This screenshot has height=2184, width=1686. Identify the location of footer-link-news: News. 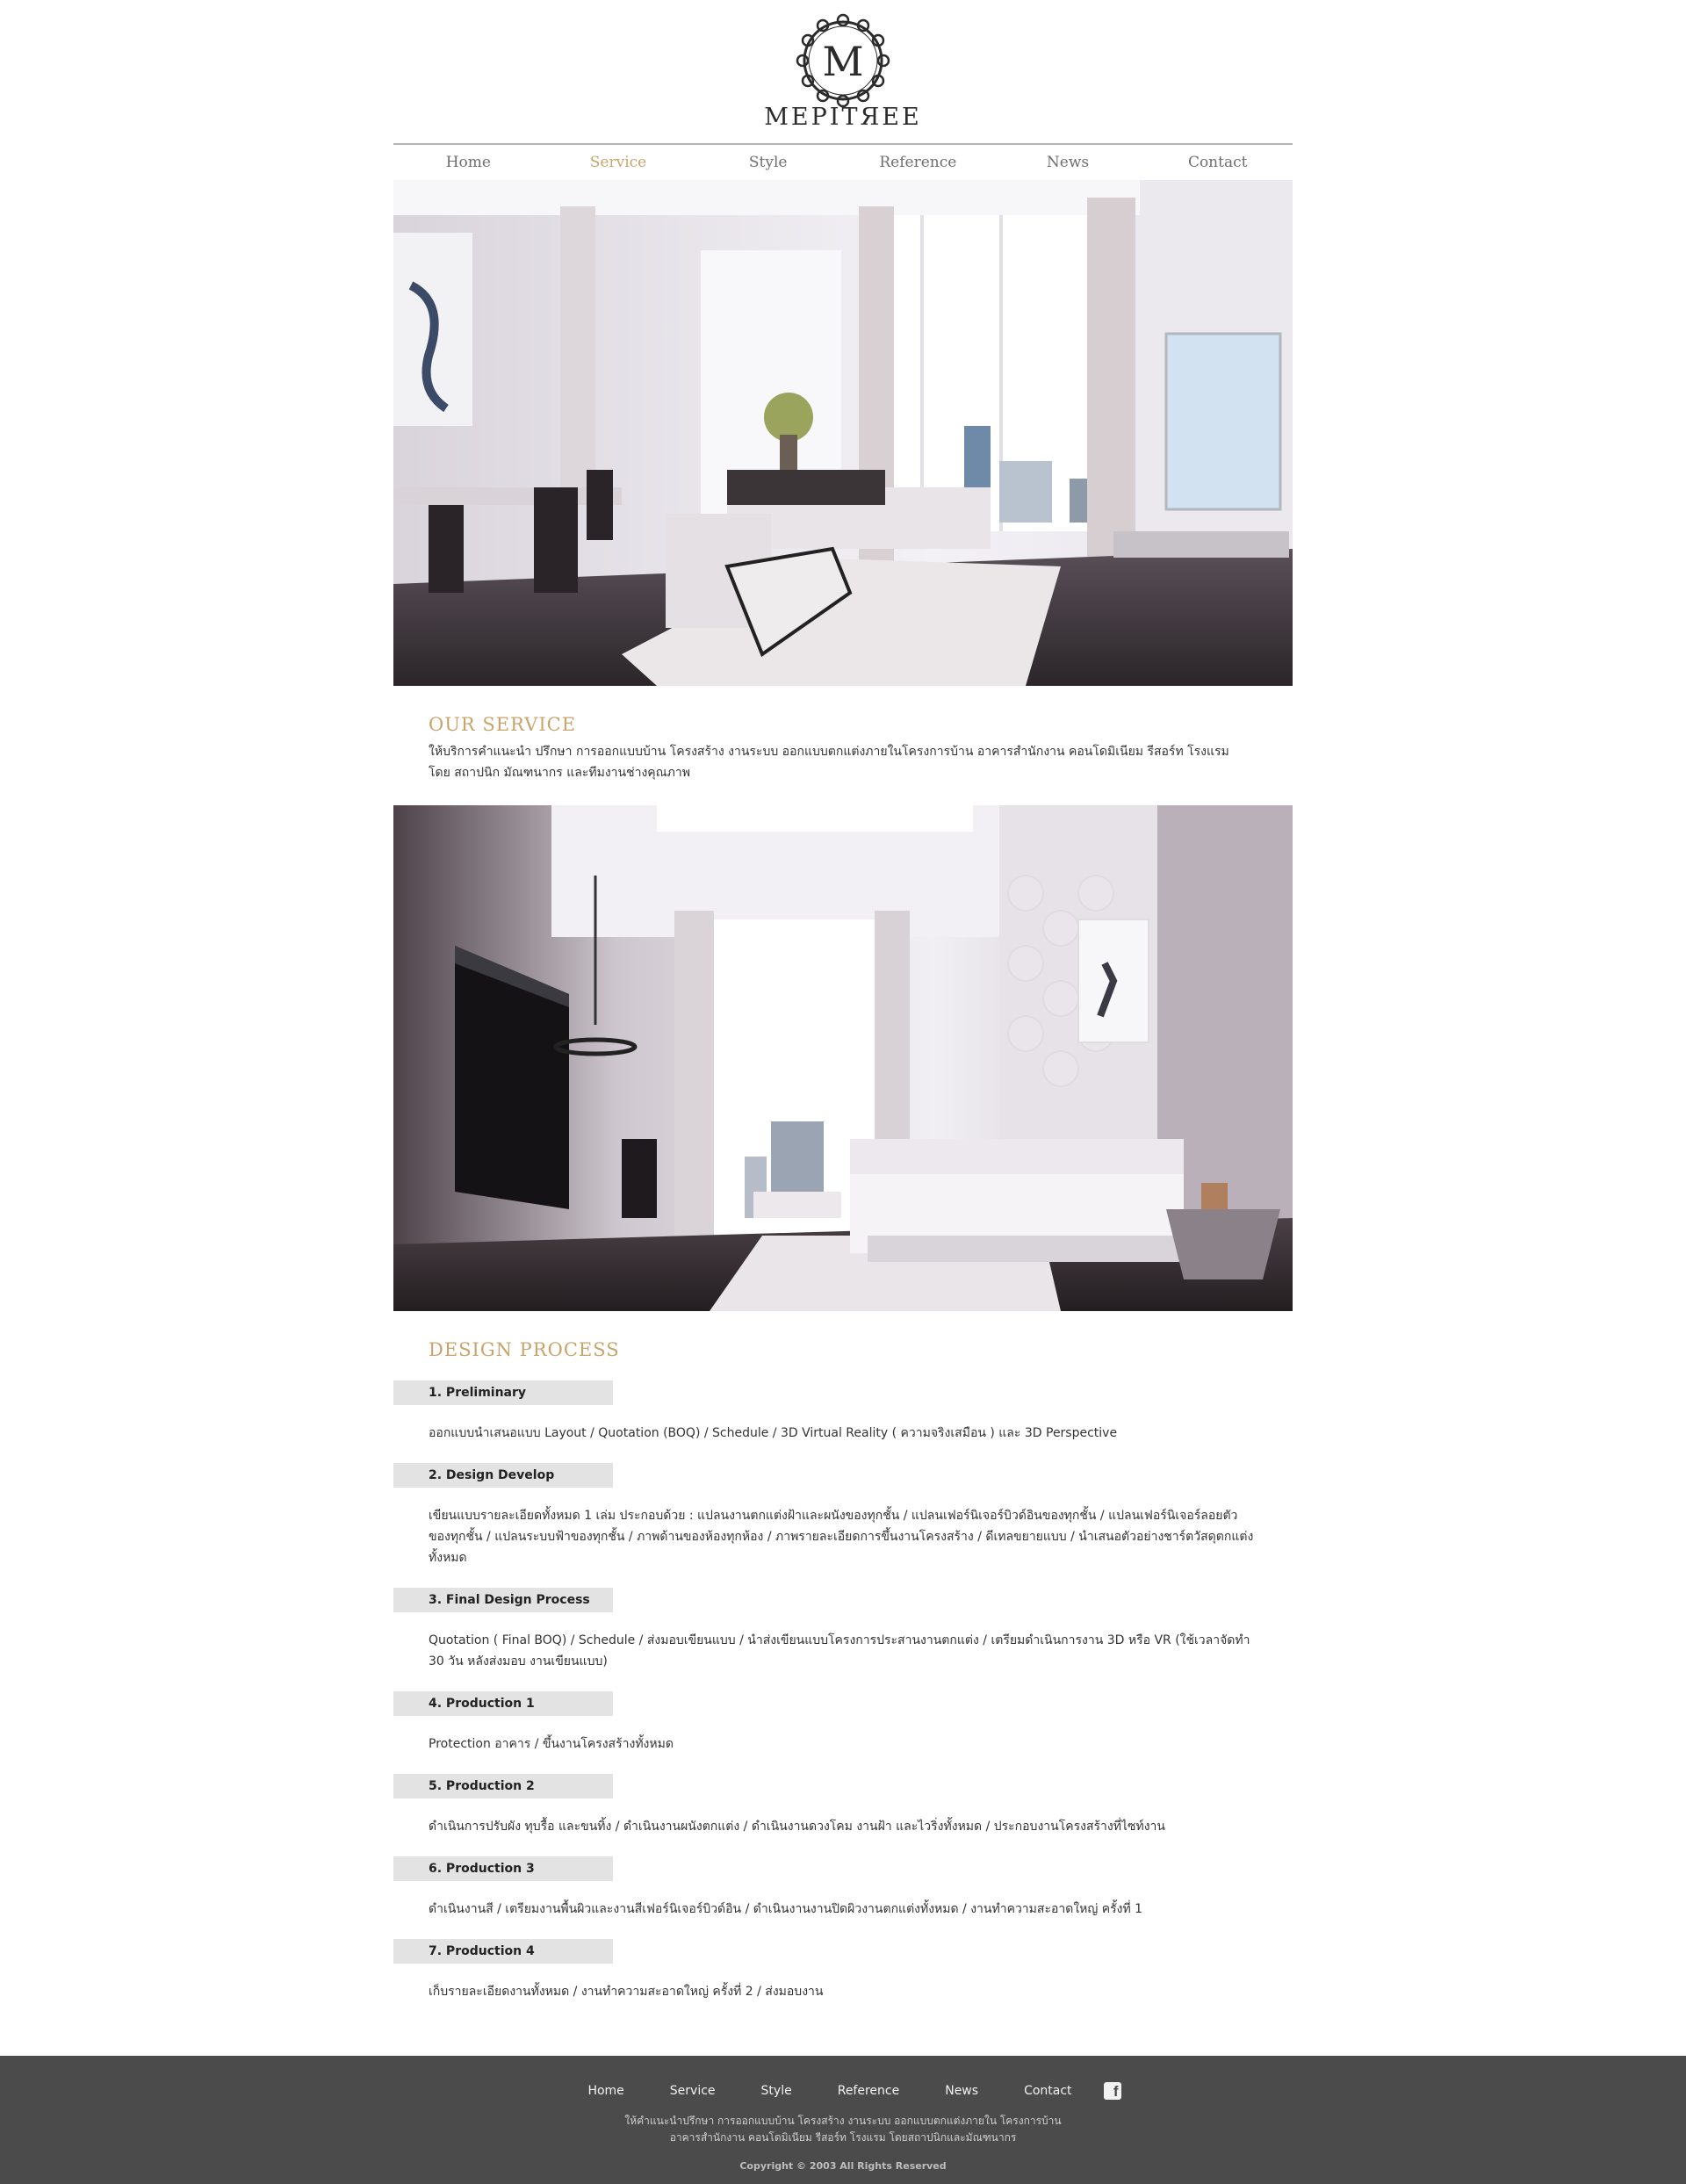
(962, 2091).